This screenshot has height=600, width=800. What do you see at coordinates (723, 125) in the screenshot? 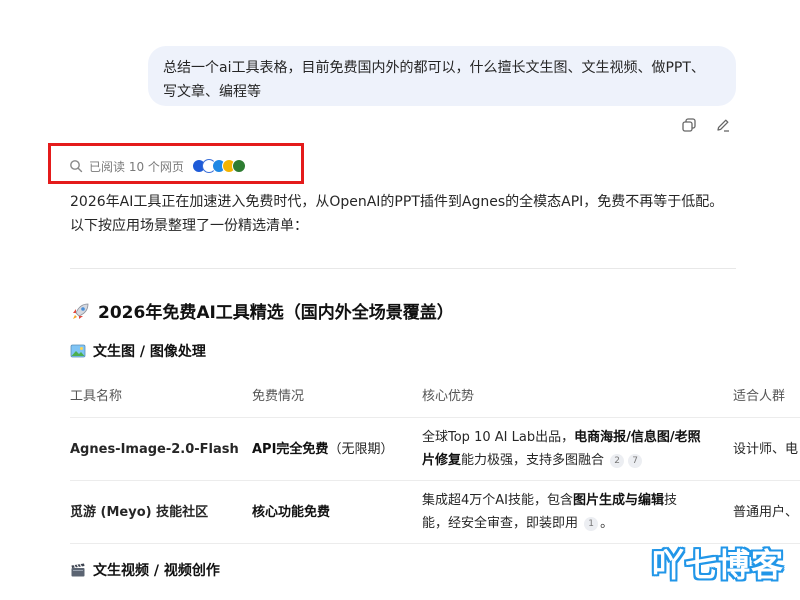
I see `edit-icon` at bounding box center [723, 125].